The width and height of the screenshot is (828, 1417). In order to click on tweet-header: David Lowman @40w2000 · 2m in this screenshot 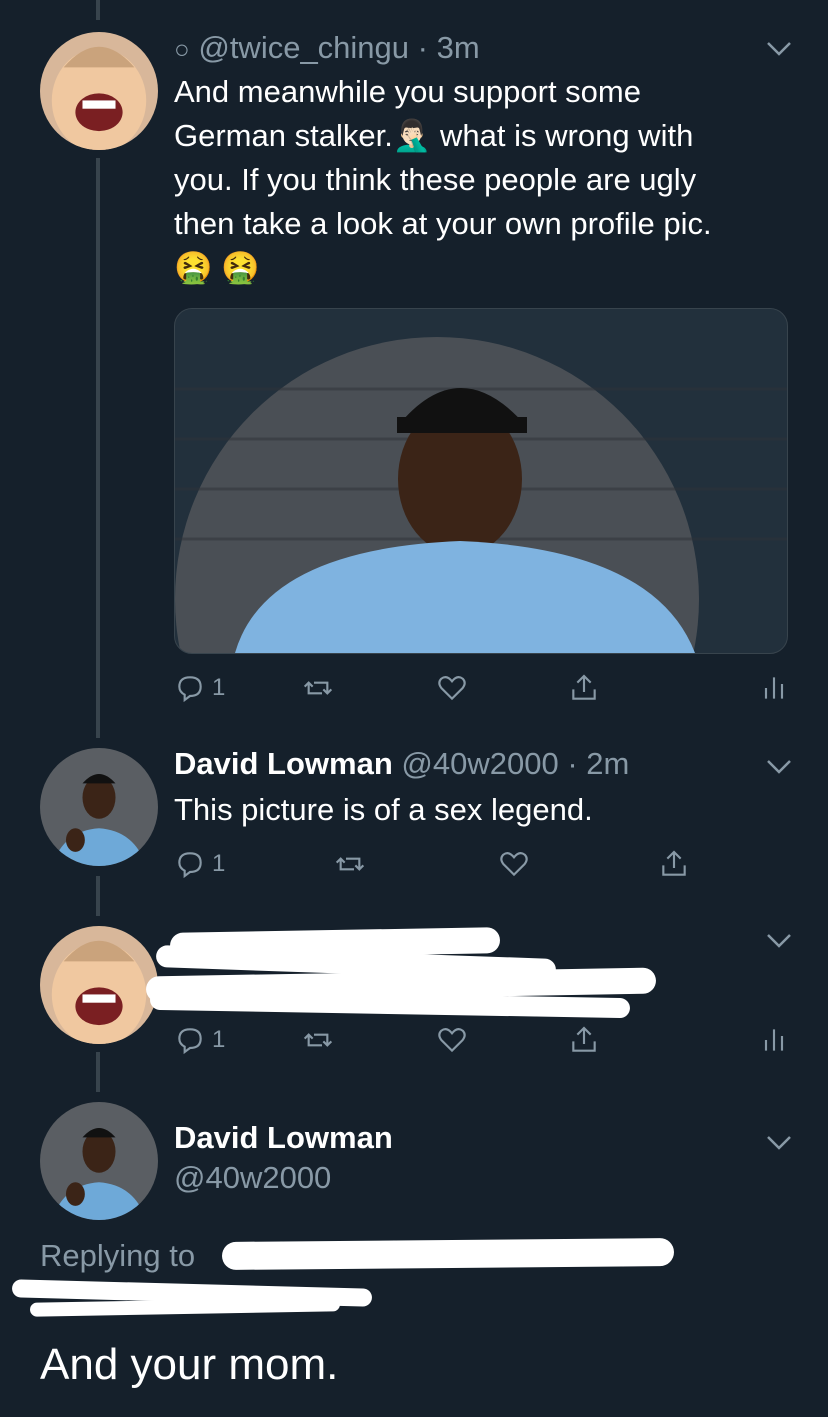, I will do `click(402, 763)`.